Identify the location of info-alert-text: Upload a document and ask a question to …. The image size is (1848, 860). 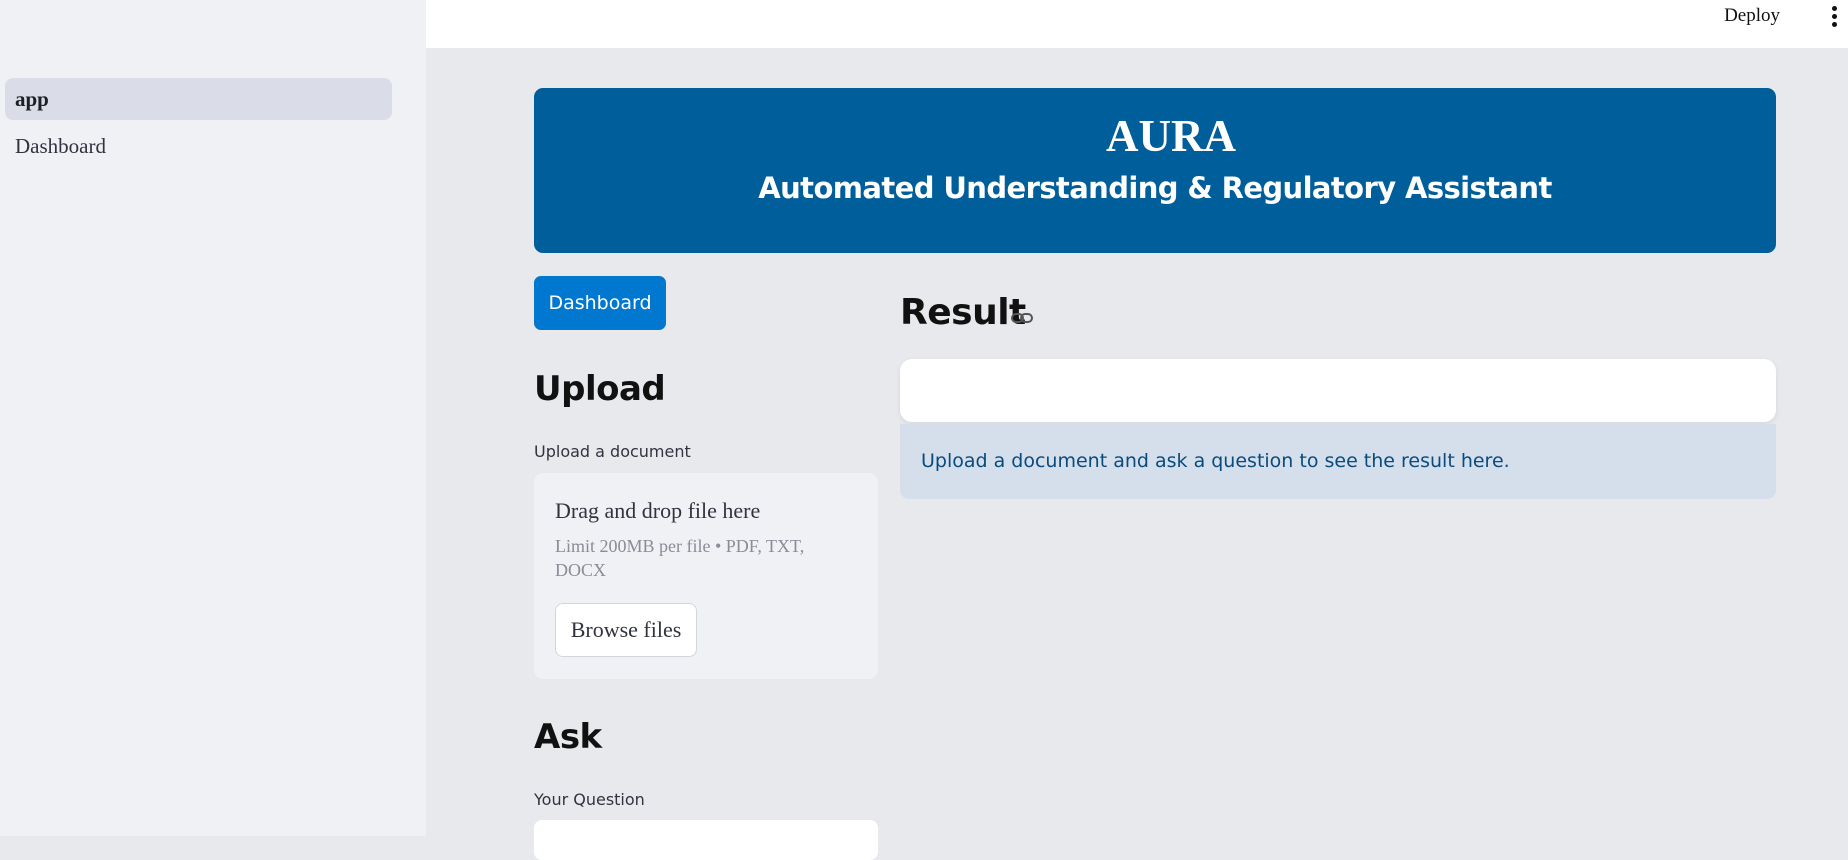
(1215, 461).